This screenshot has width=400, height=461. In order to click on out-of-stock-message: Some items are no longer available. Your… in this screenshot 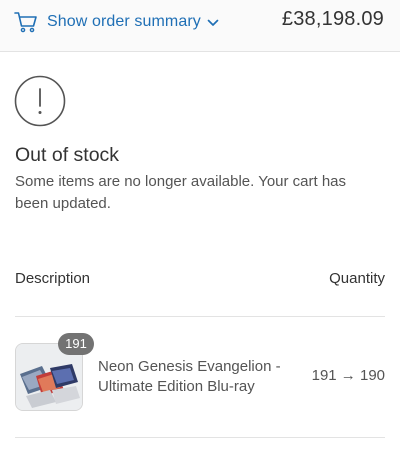, I will do `click(181, 192)`.